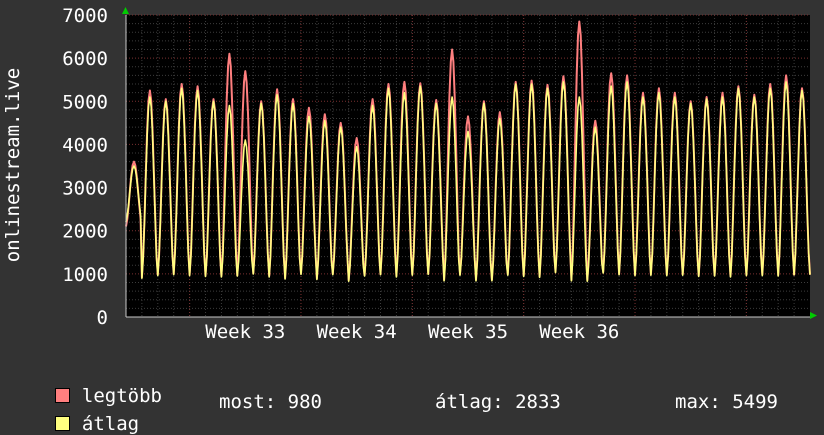 The width and height of the screenshot is (824, 435). I want to click on y-tick-label: 7000, so click(85, 16).